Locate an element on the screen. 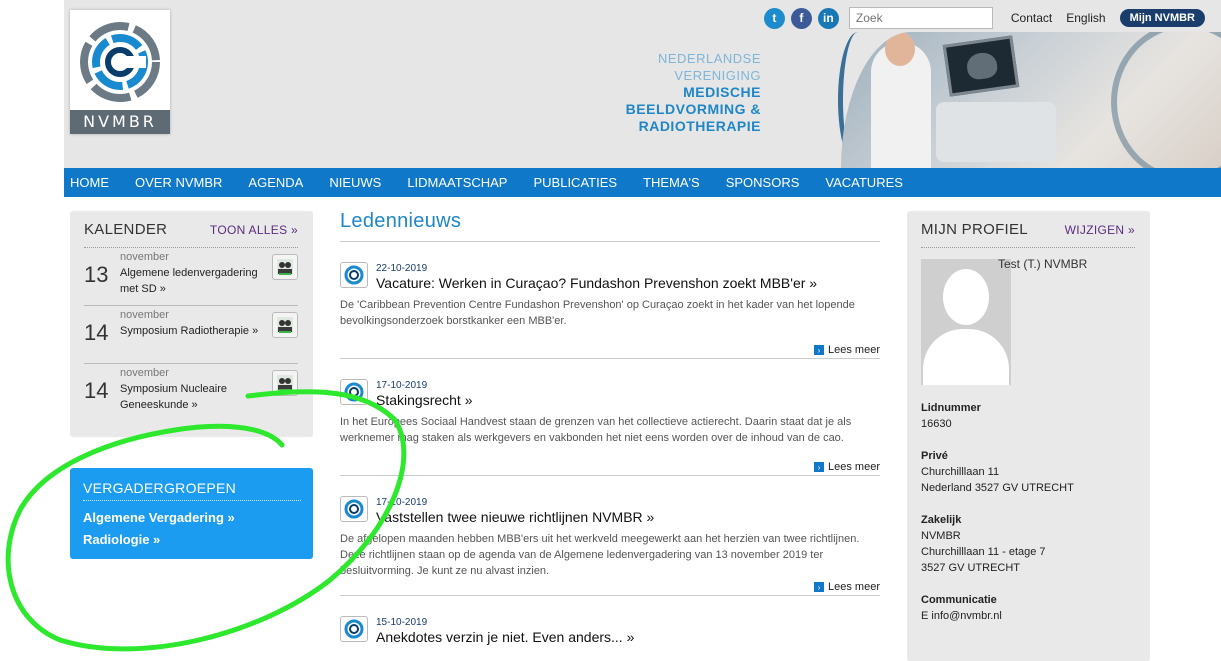 The height and width of the screenshot is (661, 1221). event-title-link: Symposium Nucleaire Geneeskunde » is located at coordinates (192, 397).